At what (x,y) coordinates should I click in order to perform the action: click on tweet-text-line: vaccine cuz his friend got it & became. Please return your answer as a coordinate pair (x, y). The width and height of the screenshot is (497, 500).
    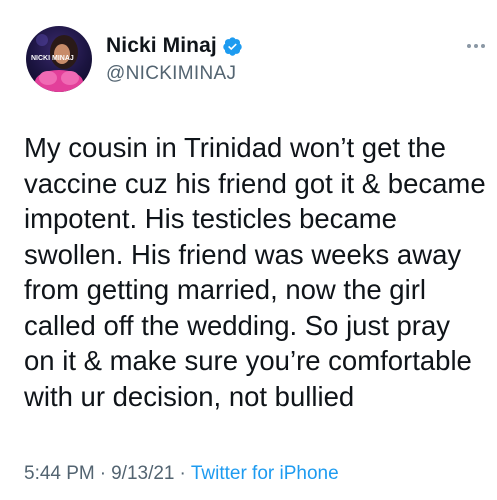
    Looking at the image, I should click on (255, 183).